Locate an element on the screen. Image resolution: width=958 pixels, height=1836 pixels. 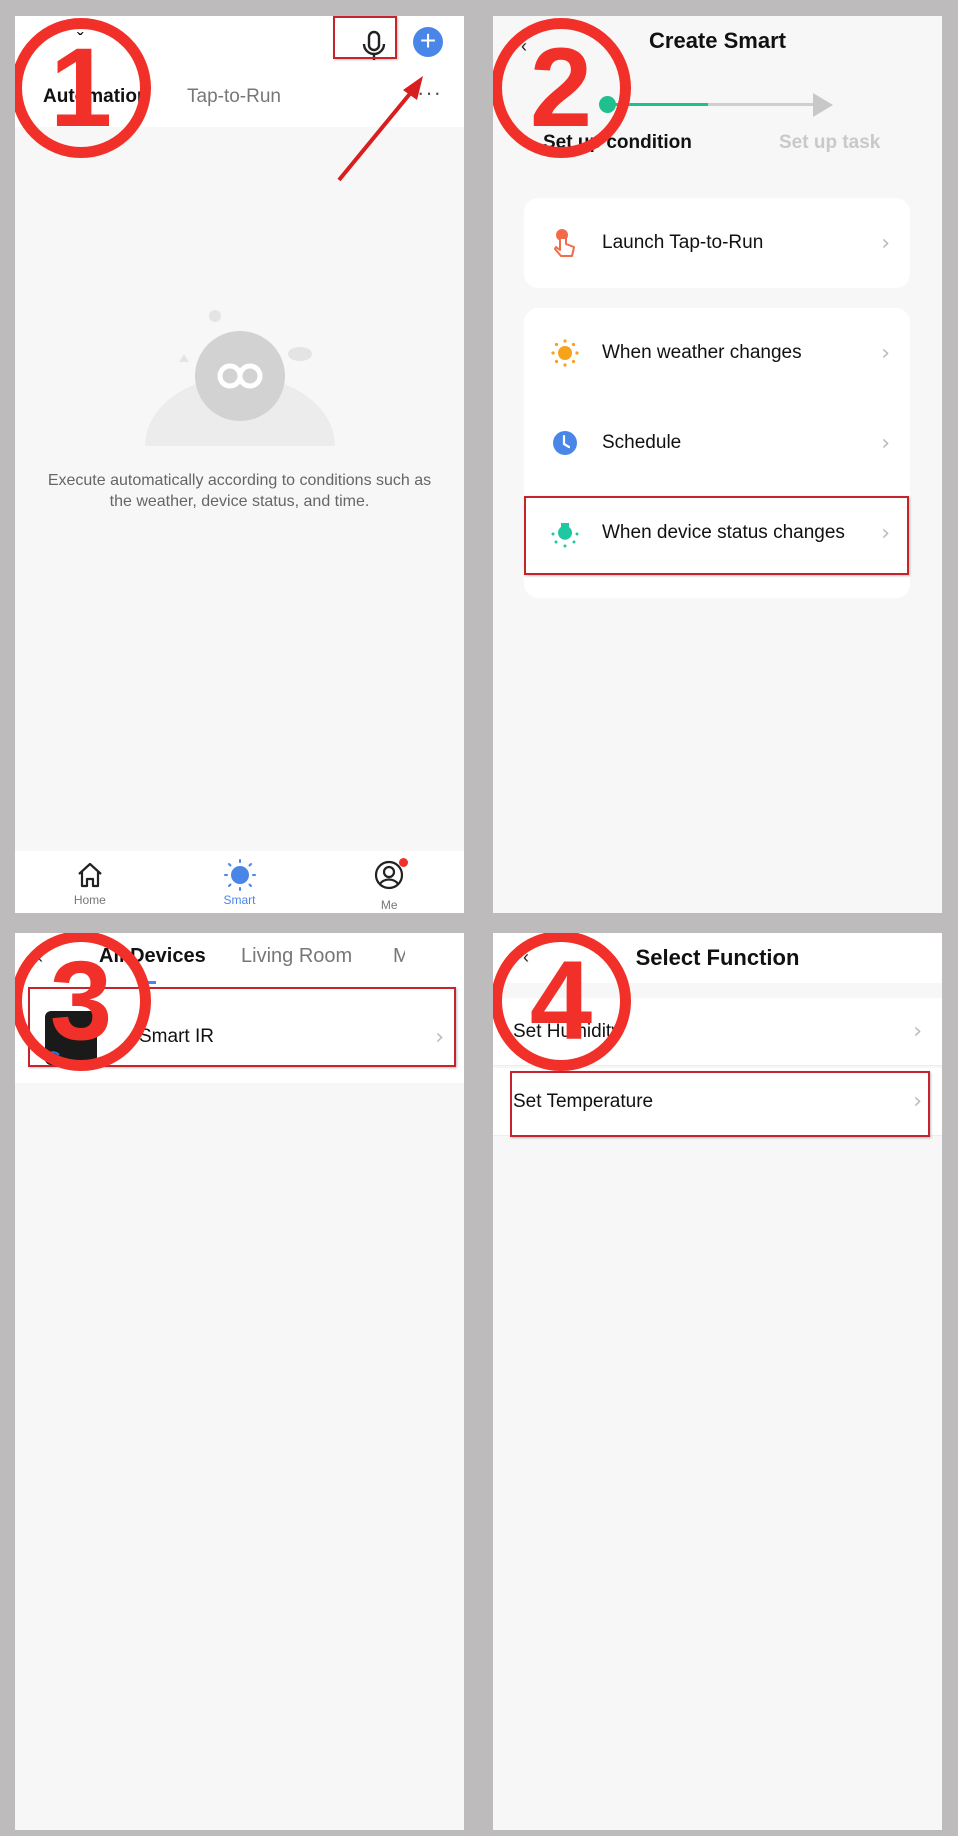
condition-launch-tap-to-run: Launch Tap-to-Run › is located at coordinates (717, 243).